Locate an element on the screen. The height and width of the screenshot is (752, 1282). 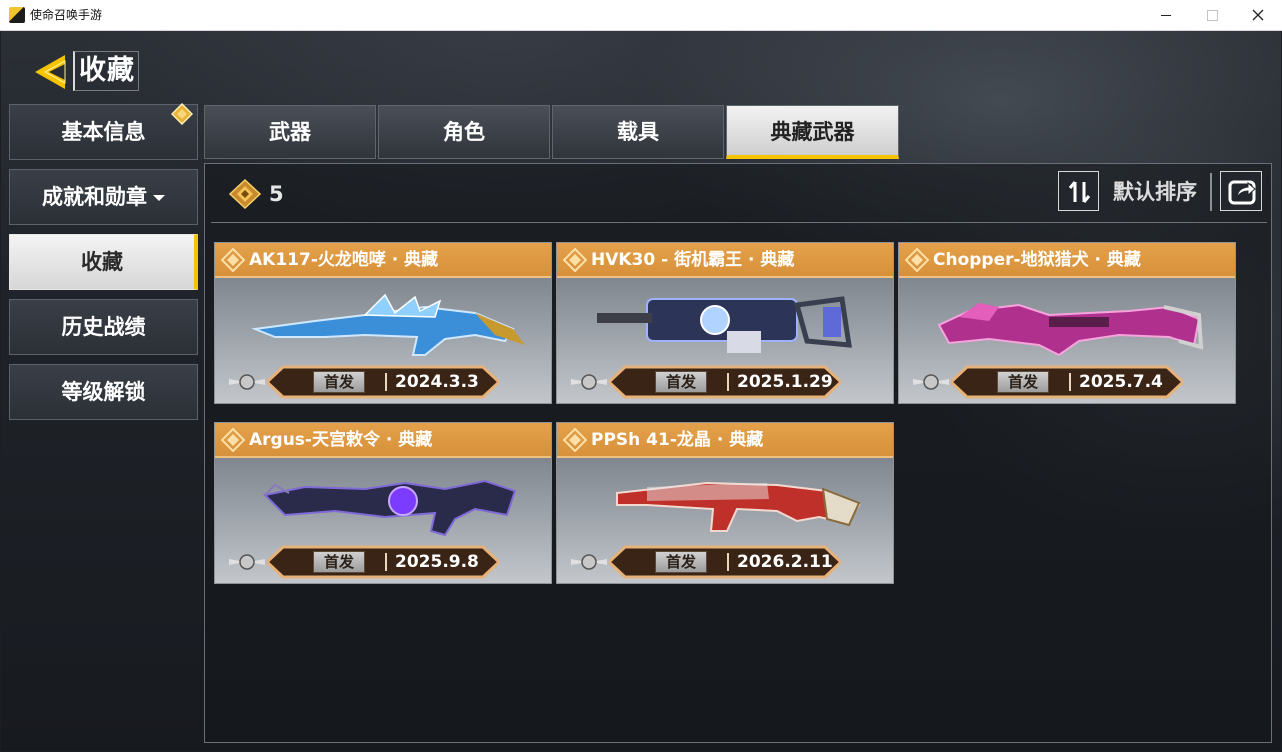
card-header: Argus-天宫敕令 · 典藏 is located at coordinates (383, 440).